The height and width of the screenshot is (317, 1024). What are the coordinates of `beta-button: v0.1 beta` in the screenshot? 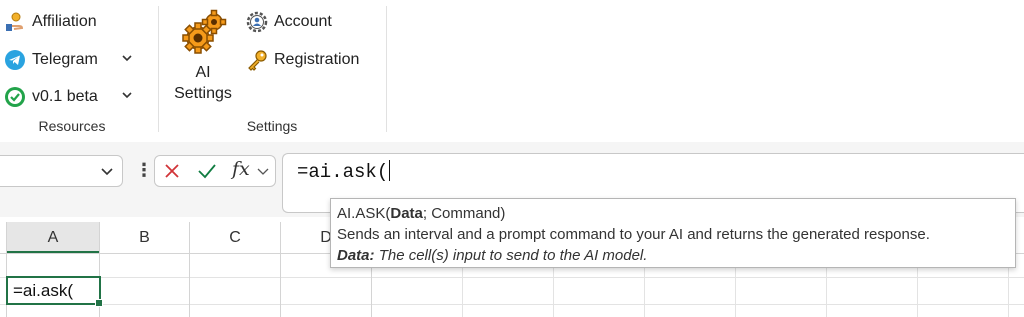 It's located at (51, 97).